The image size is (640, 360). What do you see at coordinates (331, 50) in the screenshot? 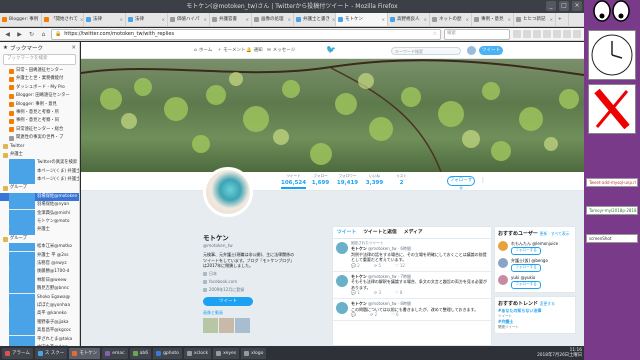
I see `twitter-bird-icon: 🐦` at bounding box center [331, 50].